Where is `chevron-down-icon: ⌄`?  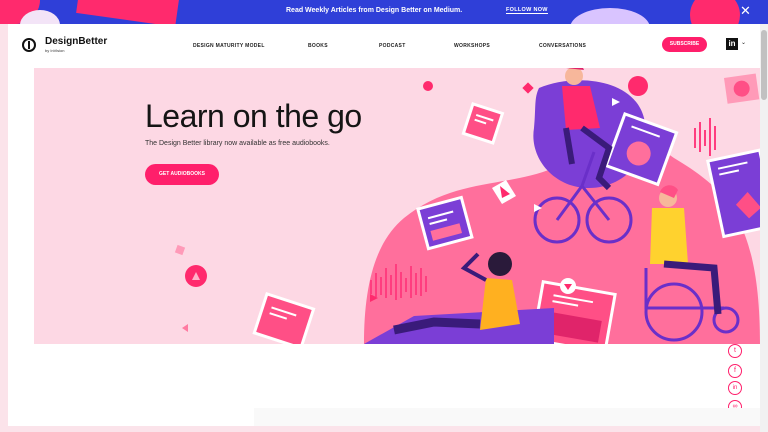 chevron-down-icon: ⌄ is located at coordinates (743, 42).